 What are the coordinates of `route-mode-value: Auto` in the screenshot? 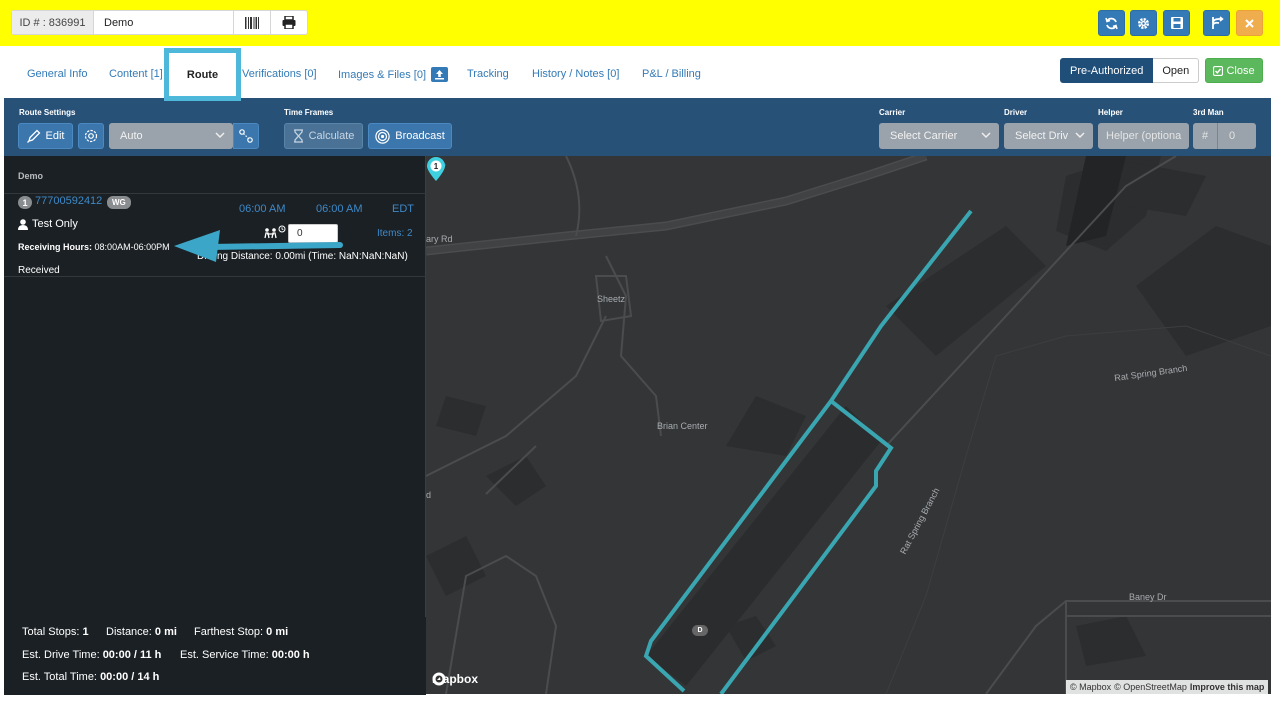 It's located at (131, 136).